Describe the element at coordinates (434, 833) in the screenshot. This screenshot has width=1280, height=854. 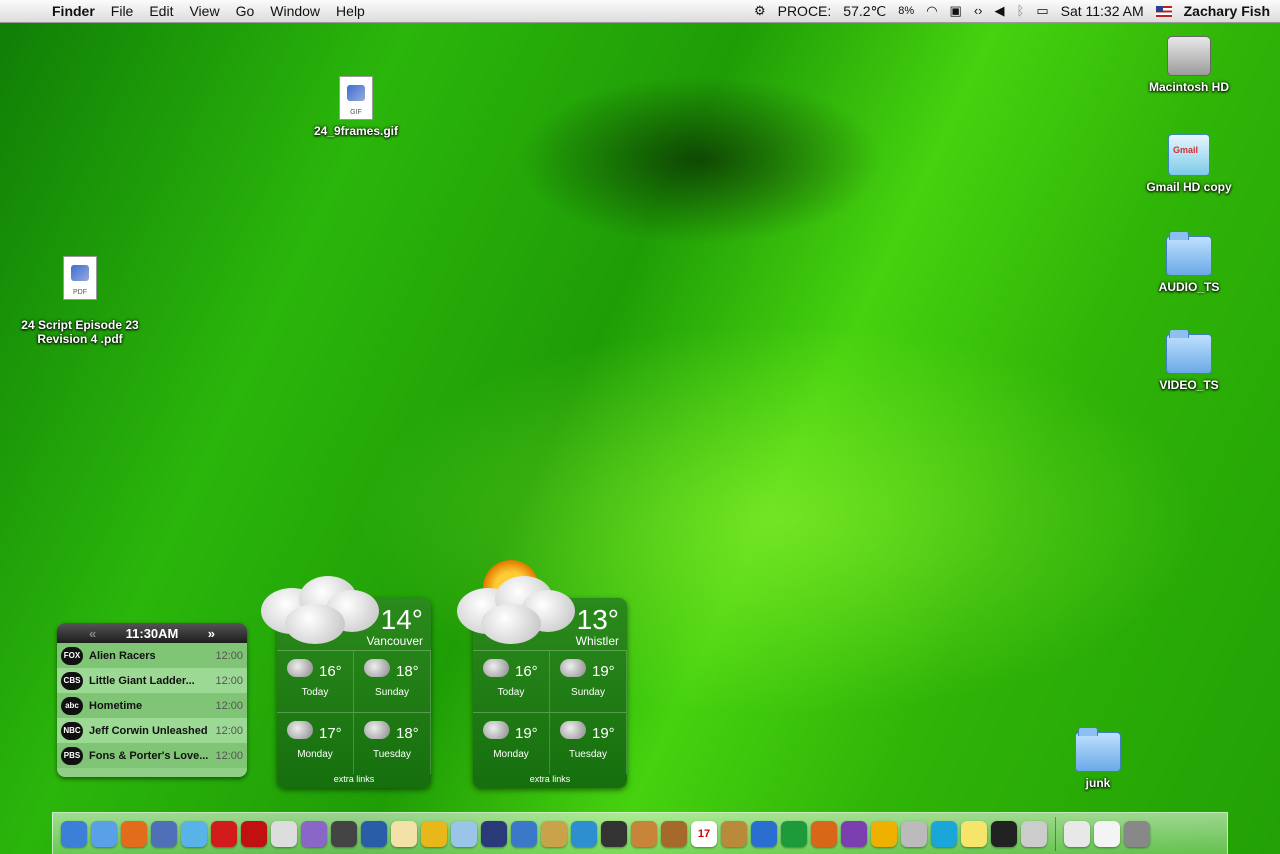
I see `iphoto-icon` at that location.